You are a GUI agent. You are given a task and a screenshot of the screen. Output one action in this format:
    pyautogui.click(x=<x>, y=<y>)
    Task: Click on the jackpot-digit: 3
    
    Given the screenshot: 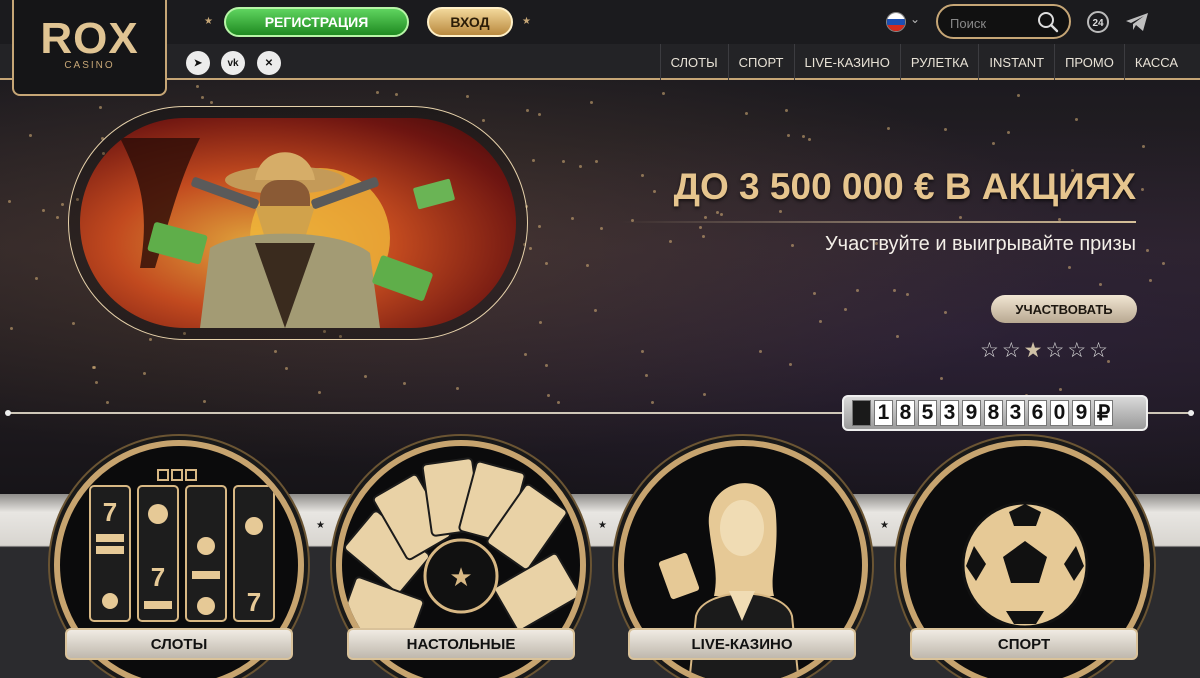 What is the action you would take?
    pyautogui.click(x=1015, y=413)
    